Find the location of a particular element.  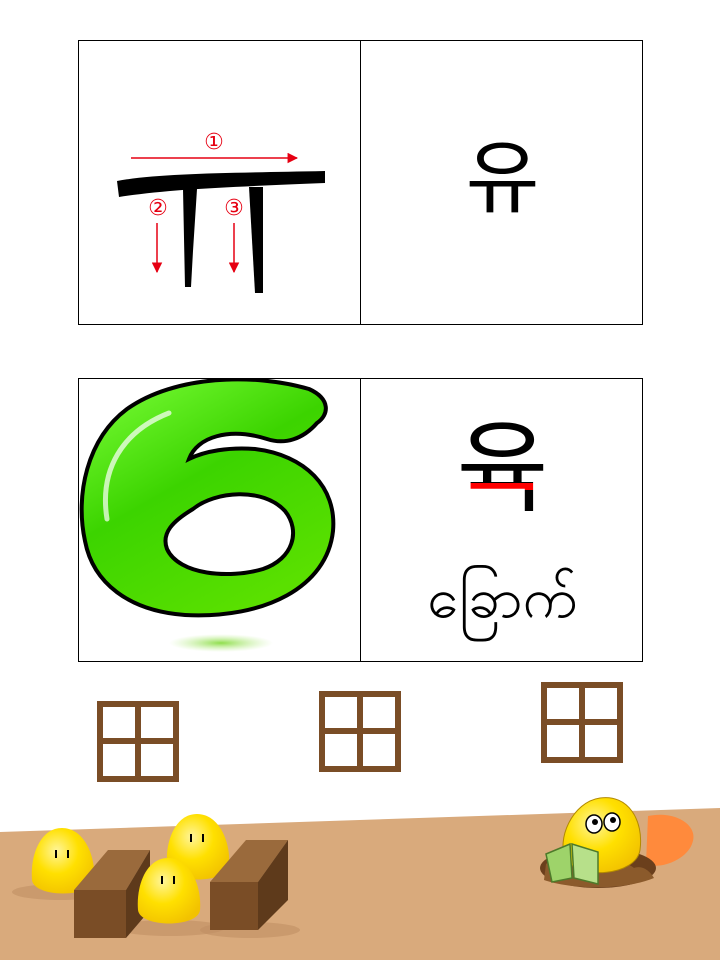

stroke-step-1-label: ① is located at coordinates (214, 142).